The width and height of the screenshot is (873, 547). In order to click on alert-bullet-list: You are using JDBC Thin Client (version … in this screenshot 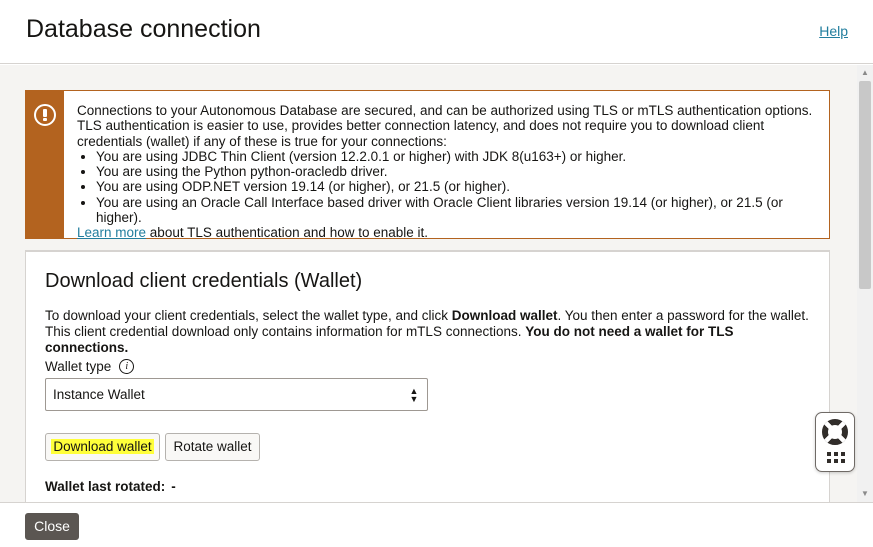, I will do `click(447, 187)`.